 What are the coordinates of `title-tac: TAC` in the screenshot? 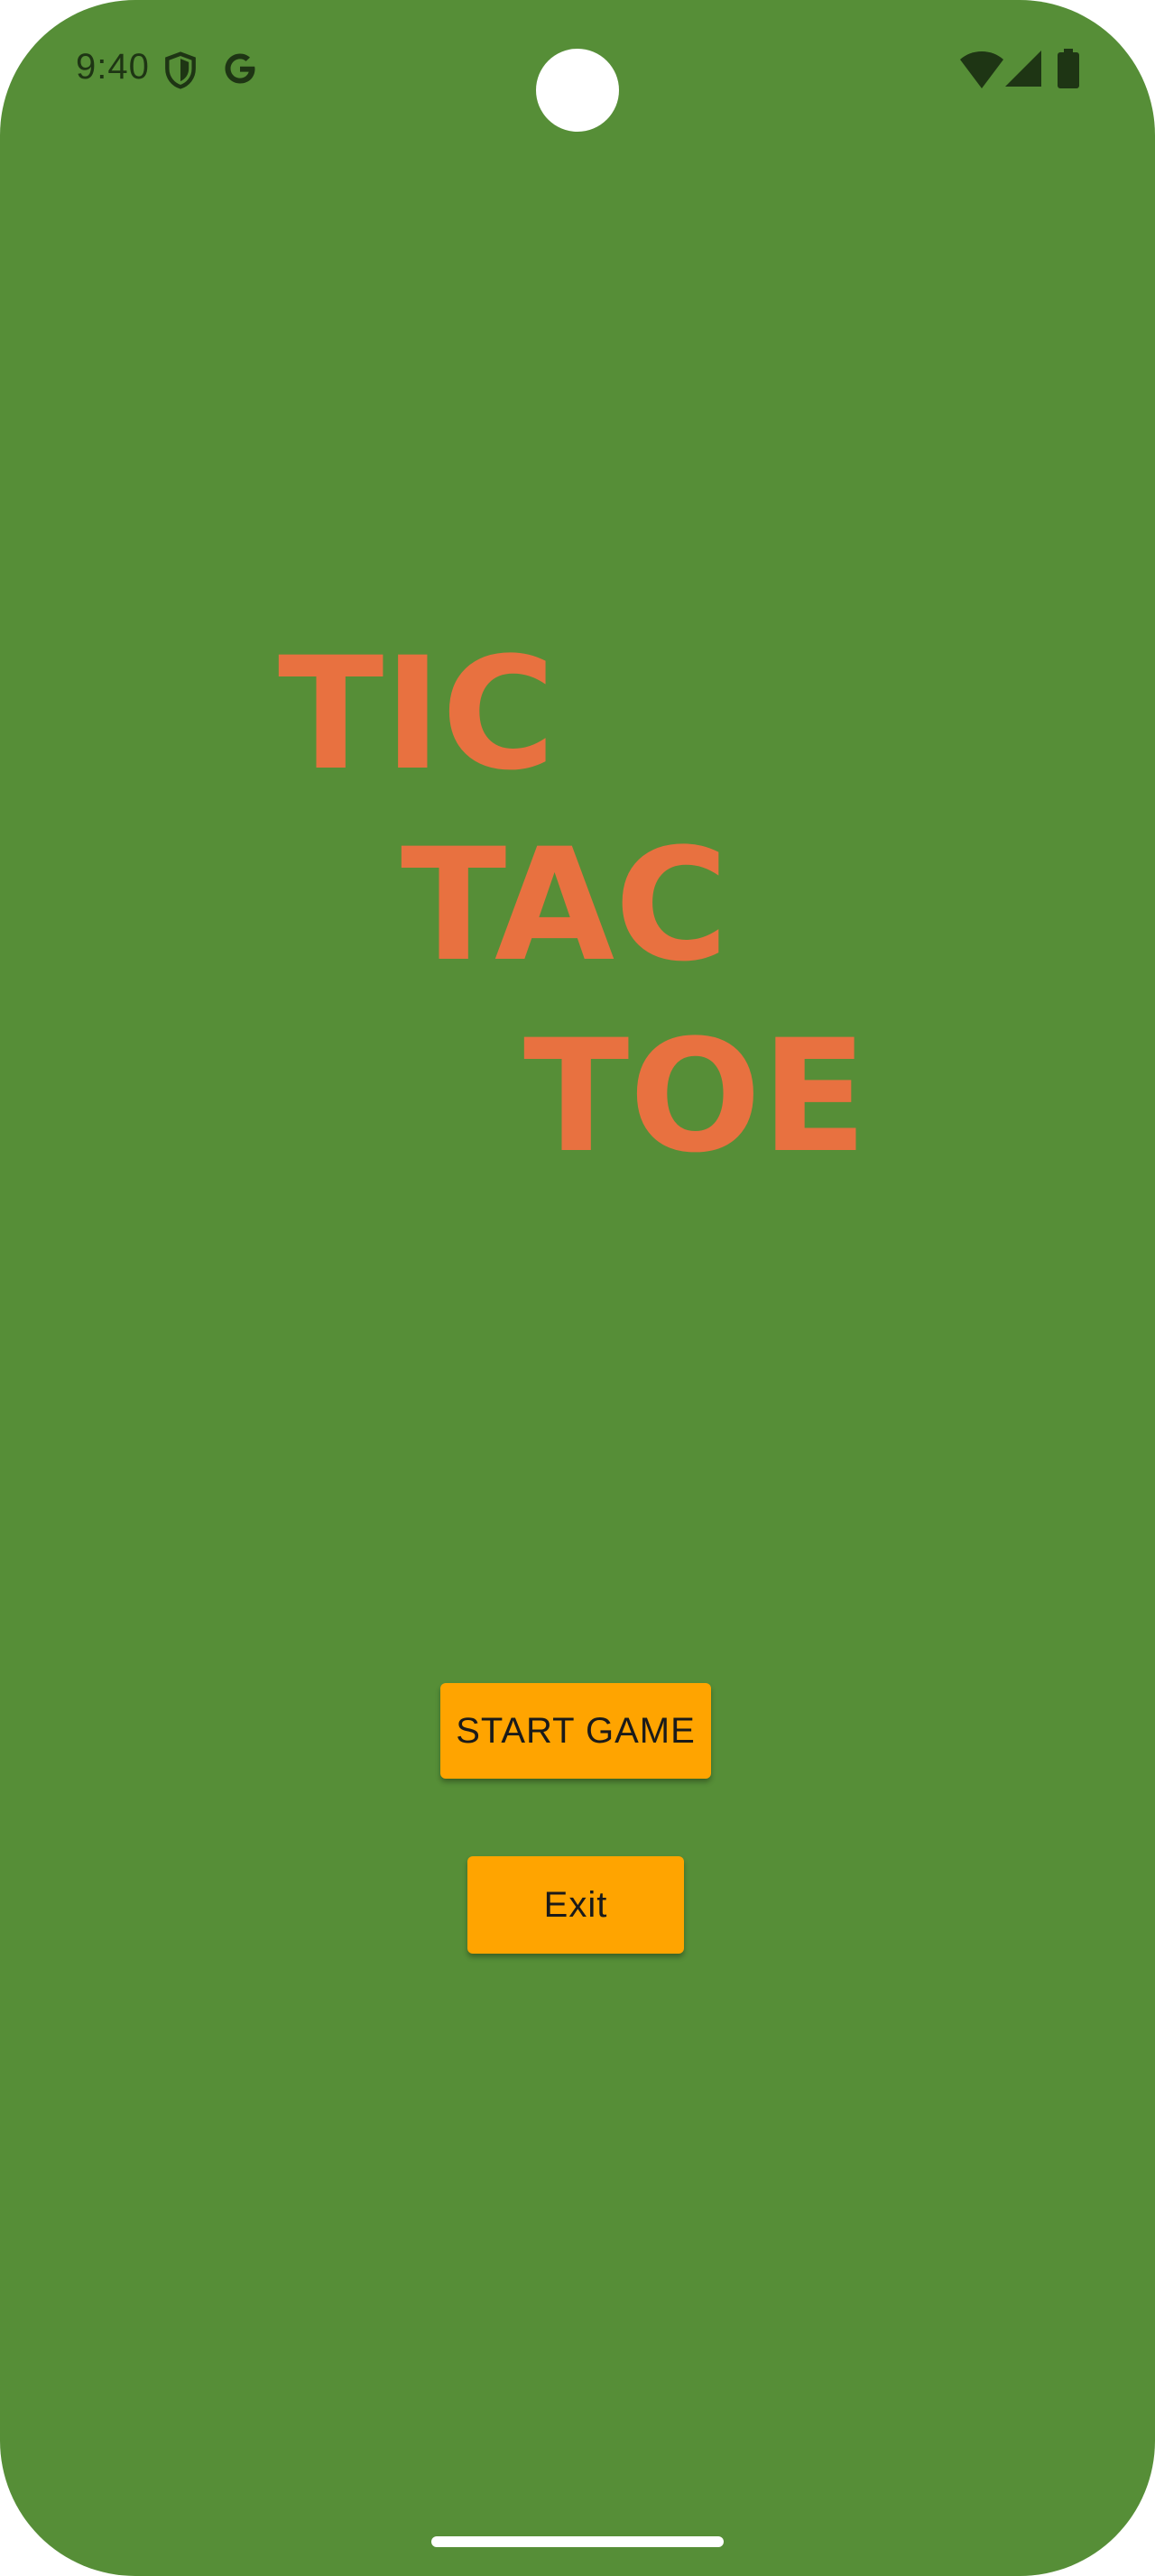 It's located at (565, 905).